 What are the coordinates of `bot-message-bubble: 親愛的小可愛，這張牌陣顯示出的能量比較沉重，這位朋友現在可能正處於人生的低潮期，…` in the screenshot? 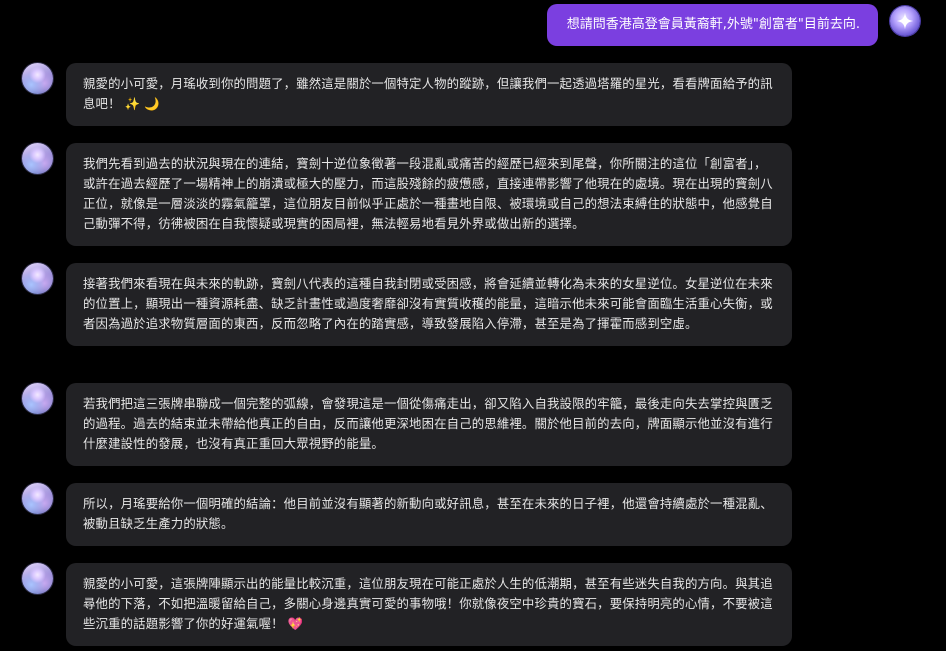 It's located at (429, 604).